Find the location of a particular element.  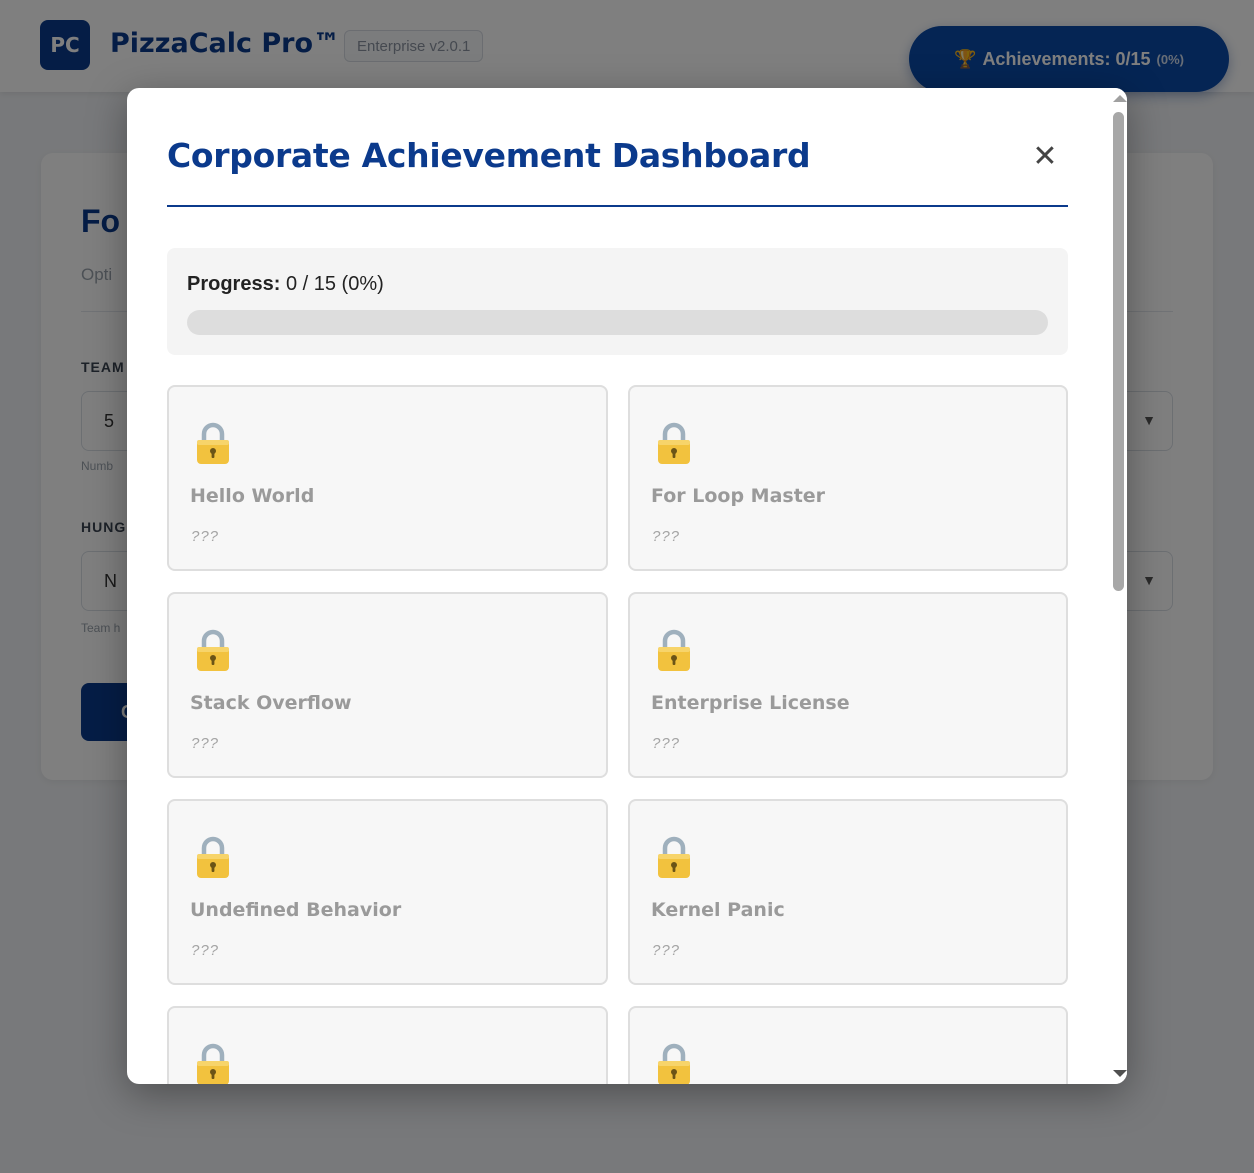

progress-text: Progress: 0 / 15 (0%) is located at coordinates (285, 284).